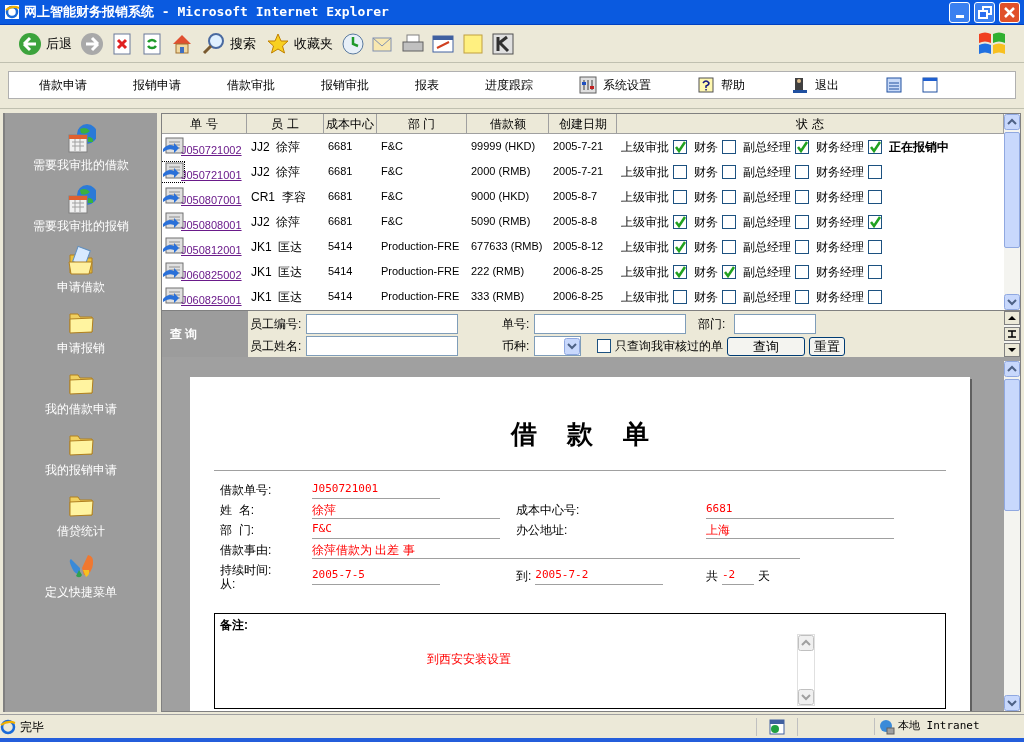 This screenshot has height=742, width=1024. I want to click on scroll-up-icon, so click(1012, 318).